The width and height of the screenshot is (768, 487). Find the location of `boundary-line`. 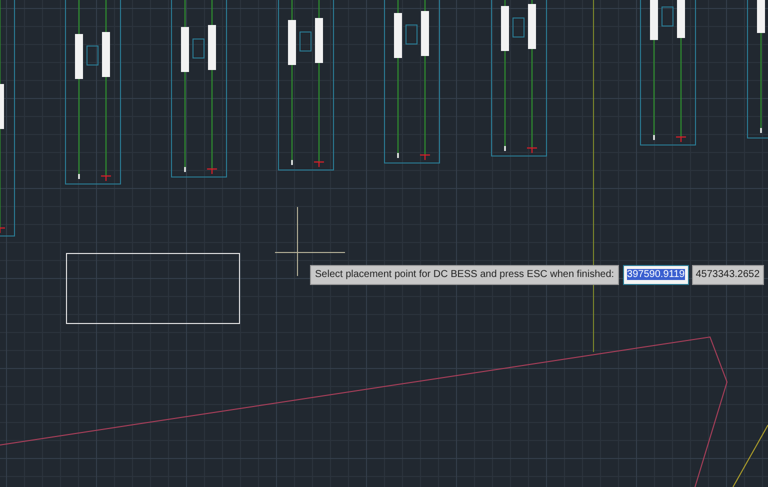

boundary-line is located at coordinates (750, 455).